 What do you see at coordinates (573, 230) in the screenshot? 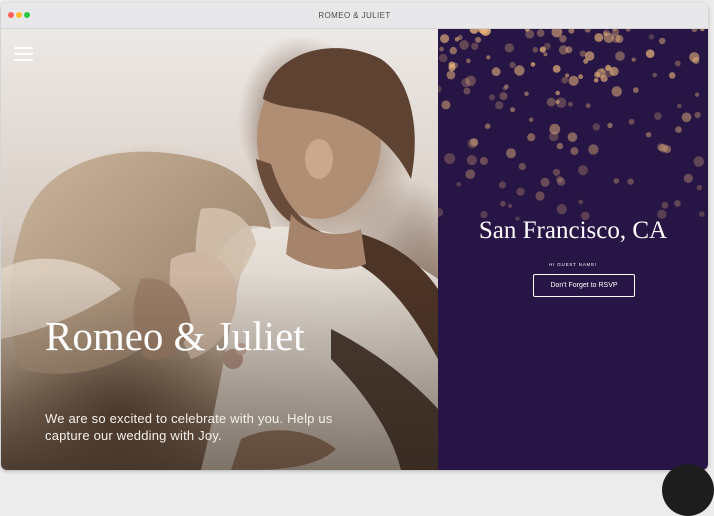
I see `event-location: San Francisco, CA` at bounding box center [573, 230].